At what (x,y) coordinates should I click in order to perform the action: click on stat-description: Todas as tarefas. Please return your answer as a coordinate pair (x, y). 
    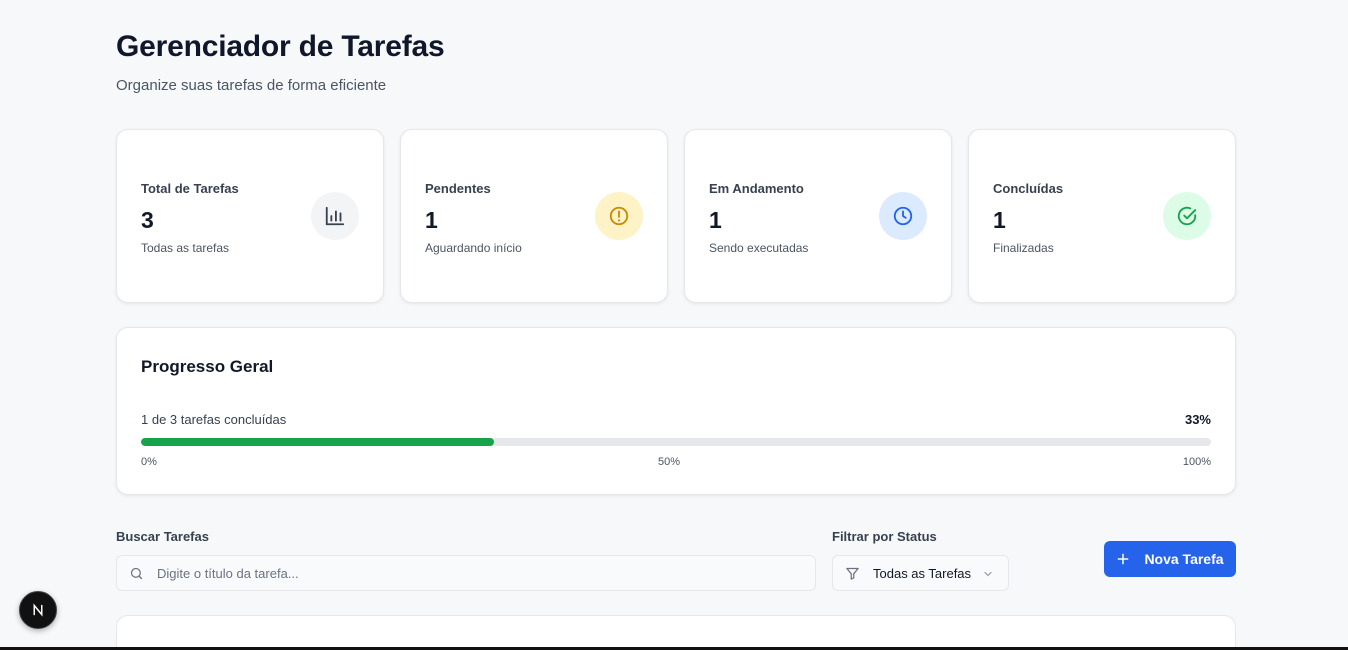
    Looking at the image, I should click on (185, 248).